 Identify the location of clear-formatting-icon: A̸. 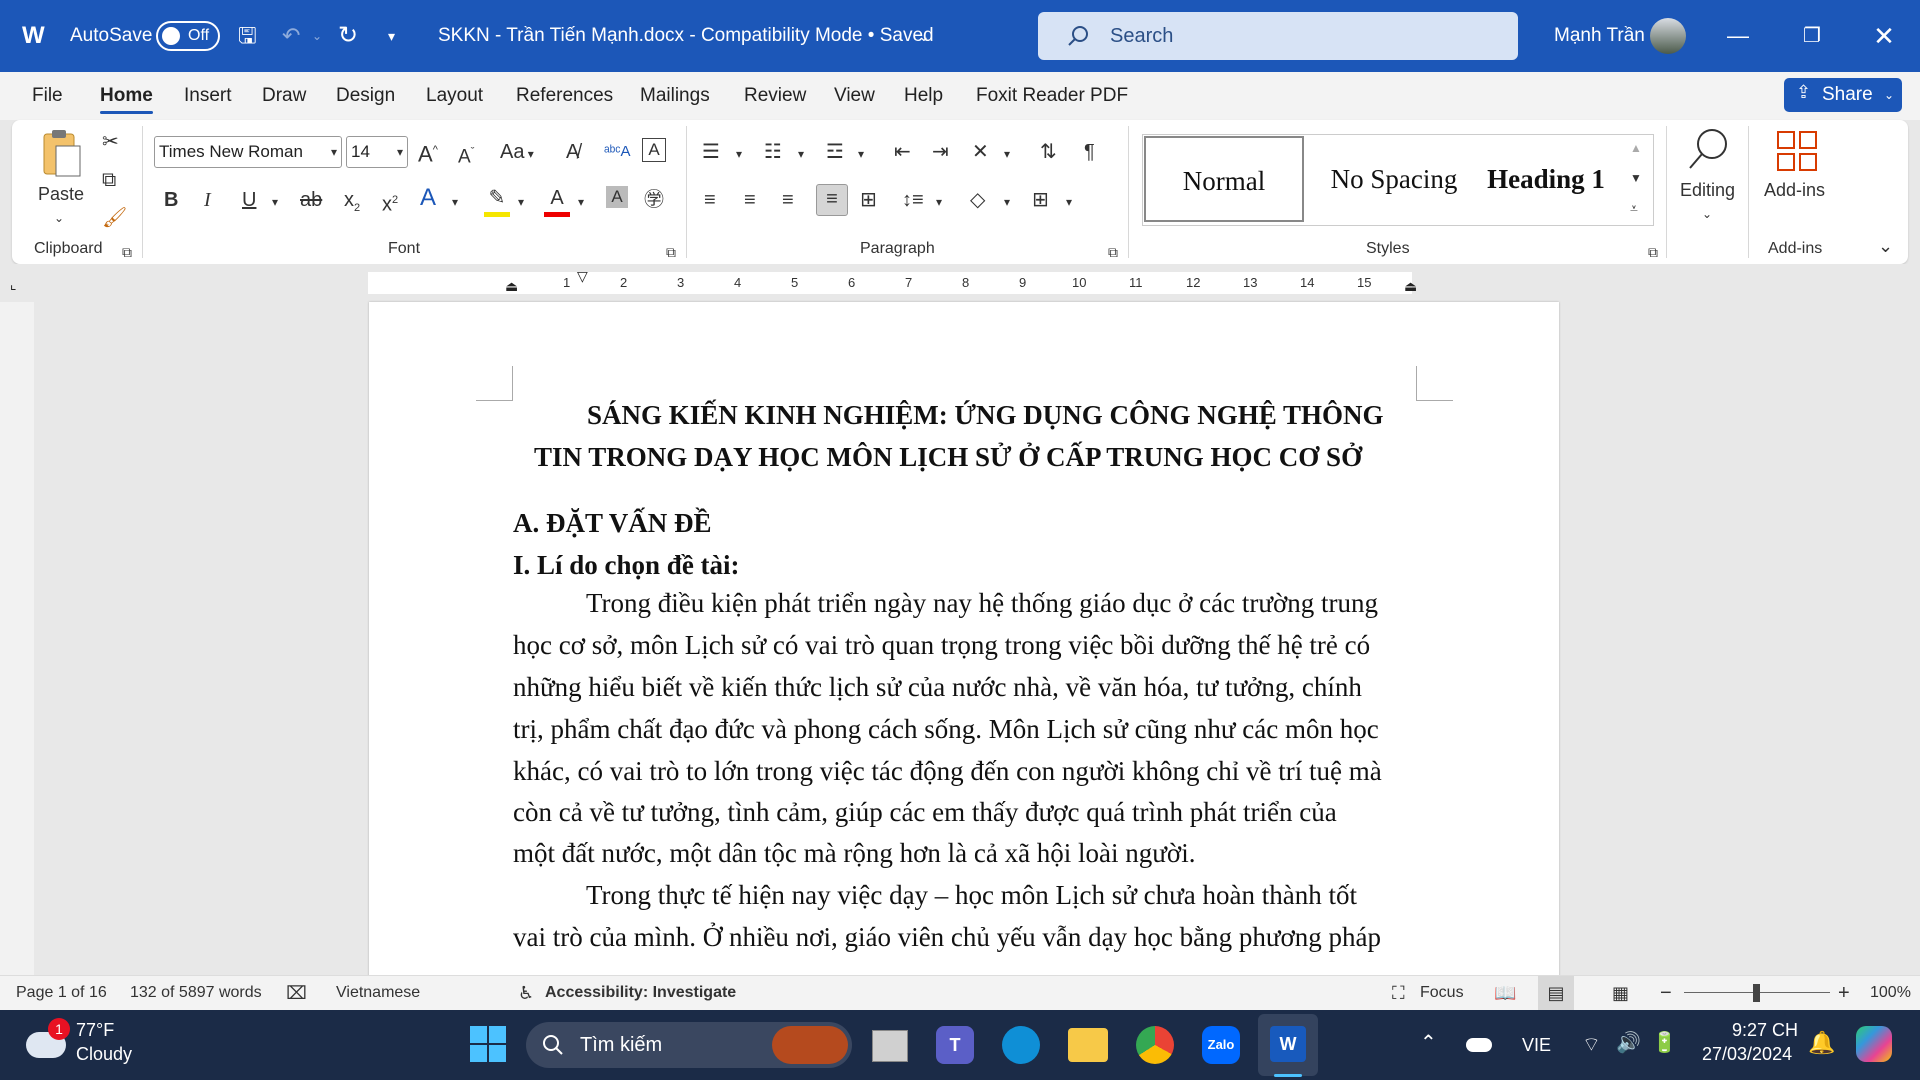
(572, 152).